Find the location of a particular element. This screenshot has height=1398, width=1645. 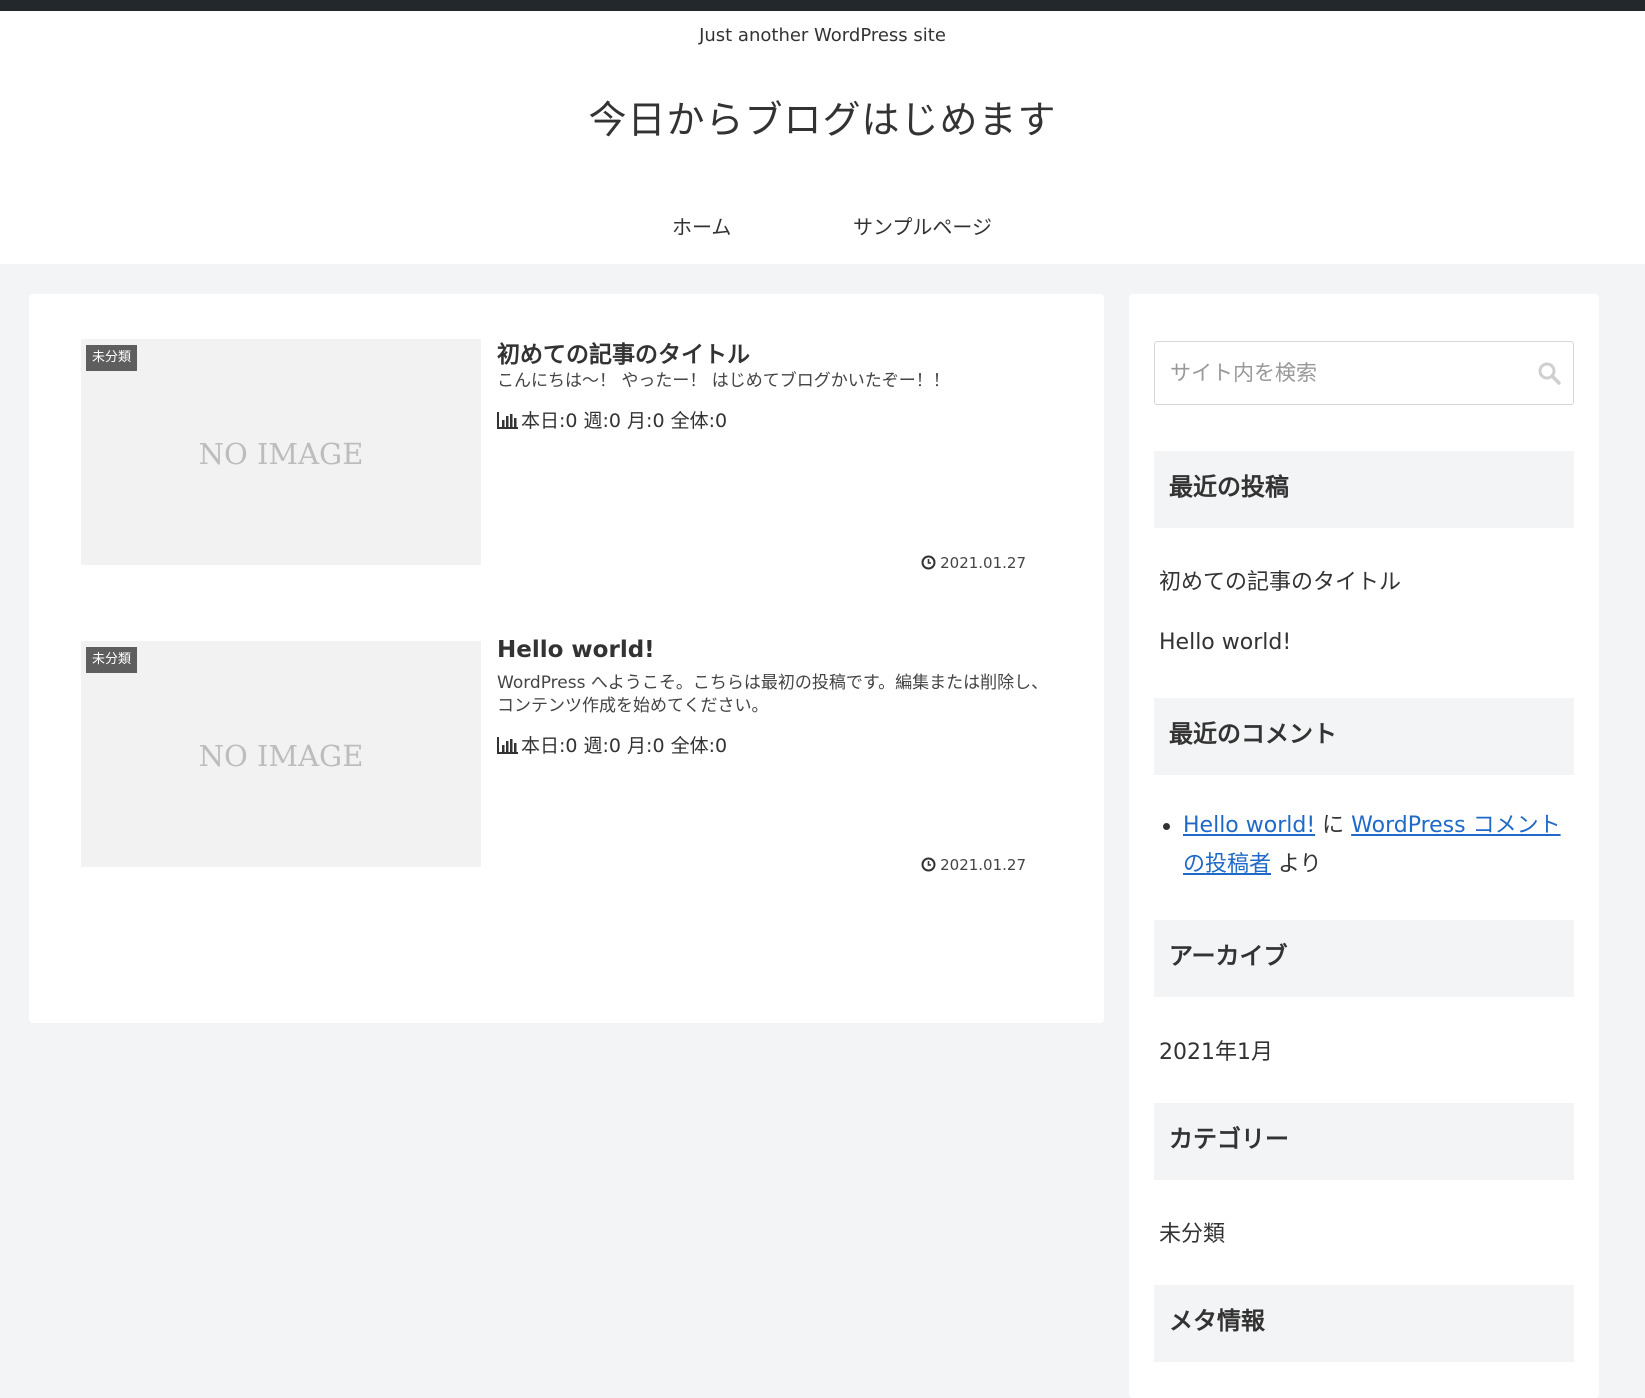

recent-comment-item: Hello world! に WordPress コメントの投稿者 より is located at coordinates (1363, 845).